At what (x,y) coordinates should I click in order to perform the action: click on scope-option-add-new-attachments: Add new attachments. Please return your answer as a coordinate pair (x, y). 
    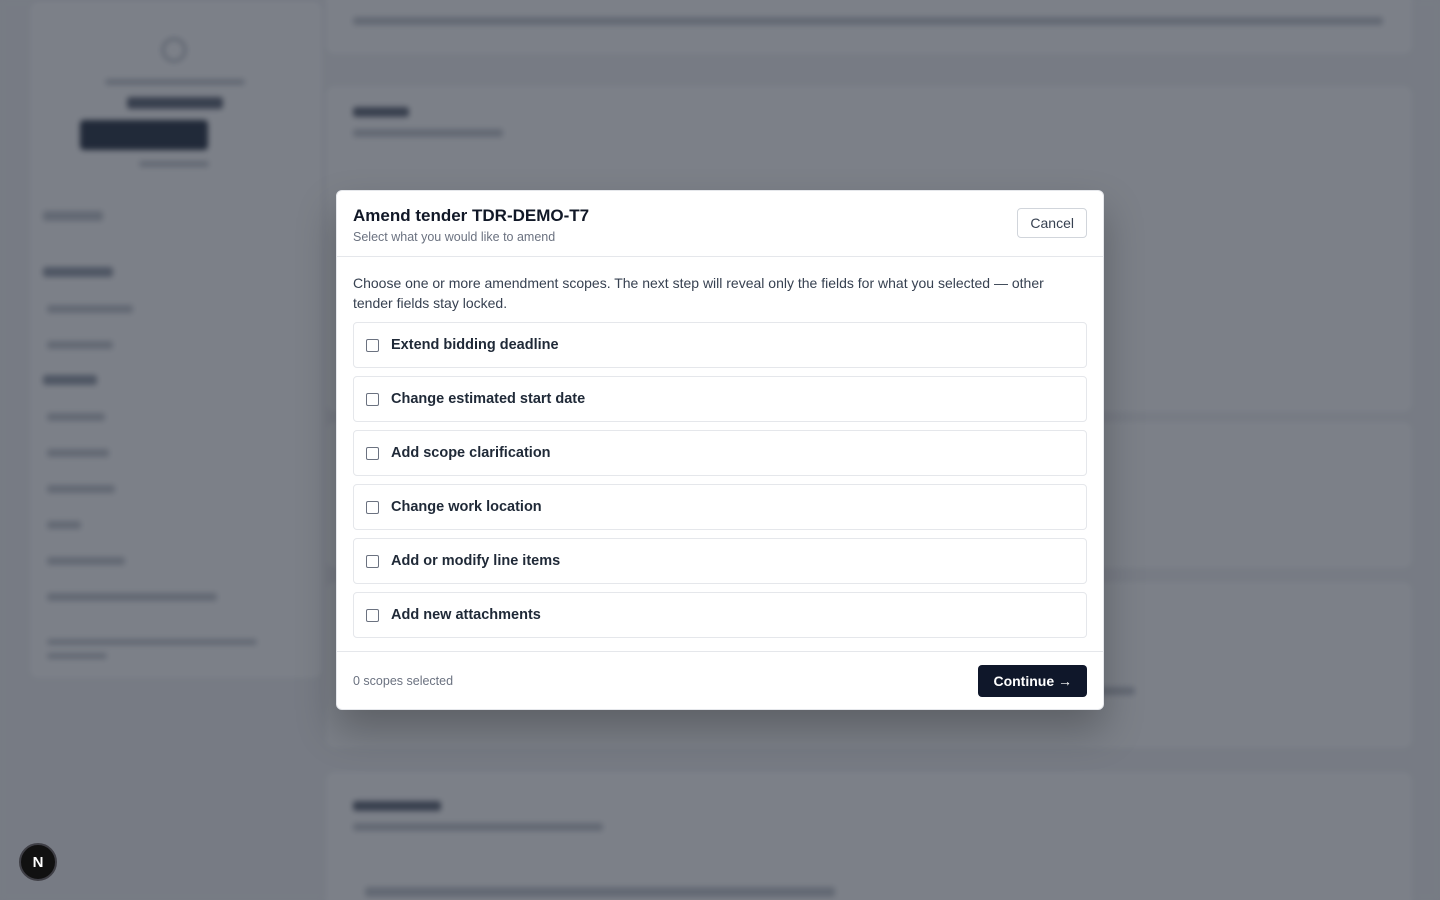
    Looking at the image, I should click on (720, 615).